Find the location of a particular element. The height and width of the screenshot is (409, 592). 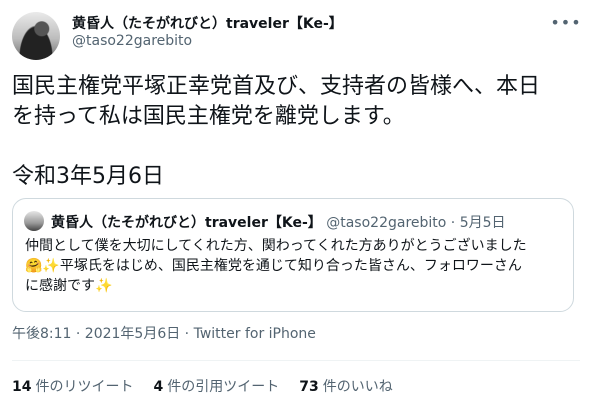

quoted-author-name: 黄昏人（たそがれびと）traveler【Ke-】 is located at coordinates (186, 223).